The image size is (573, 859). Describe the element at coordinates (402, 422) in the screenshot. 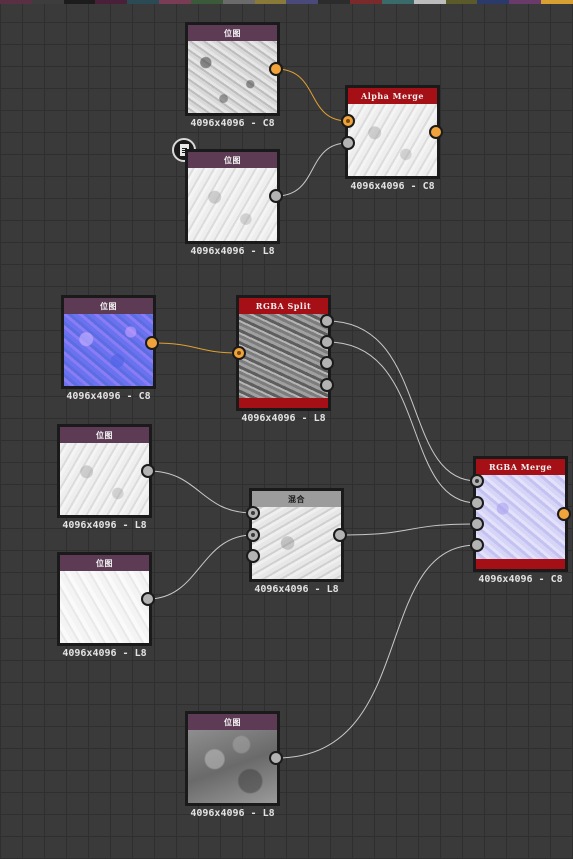

I see `wire-split-g-merge-g` at that location.